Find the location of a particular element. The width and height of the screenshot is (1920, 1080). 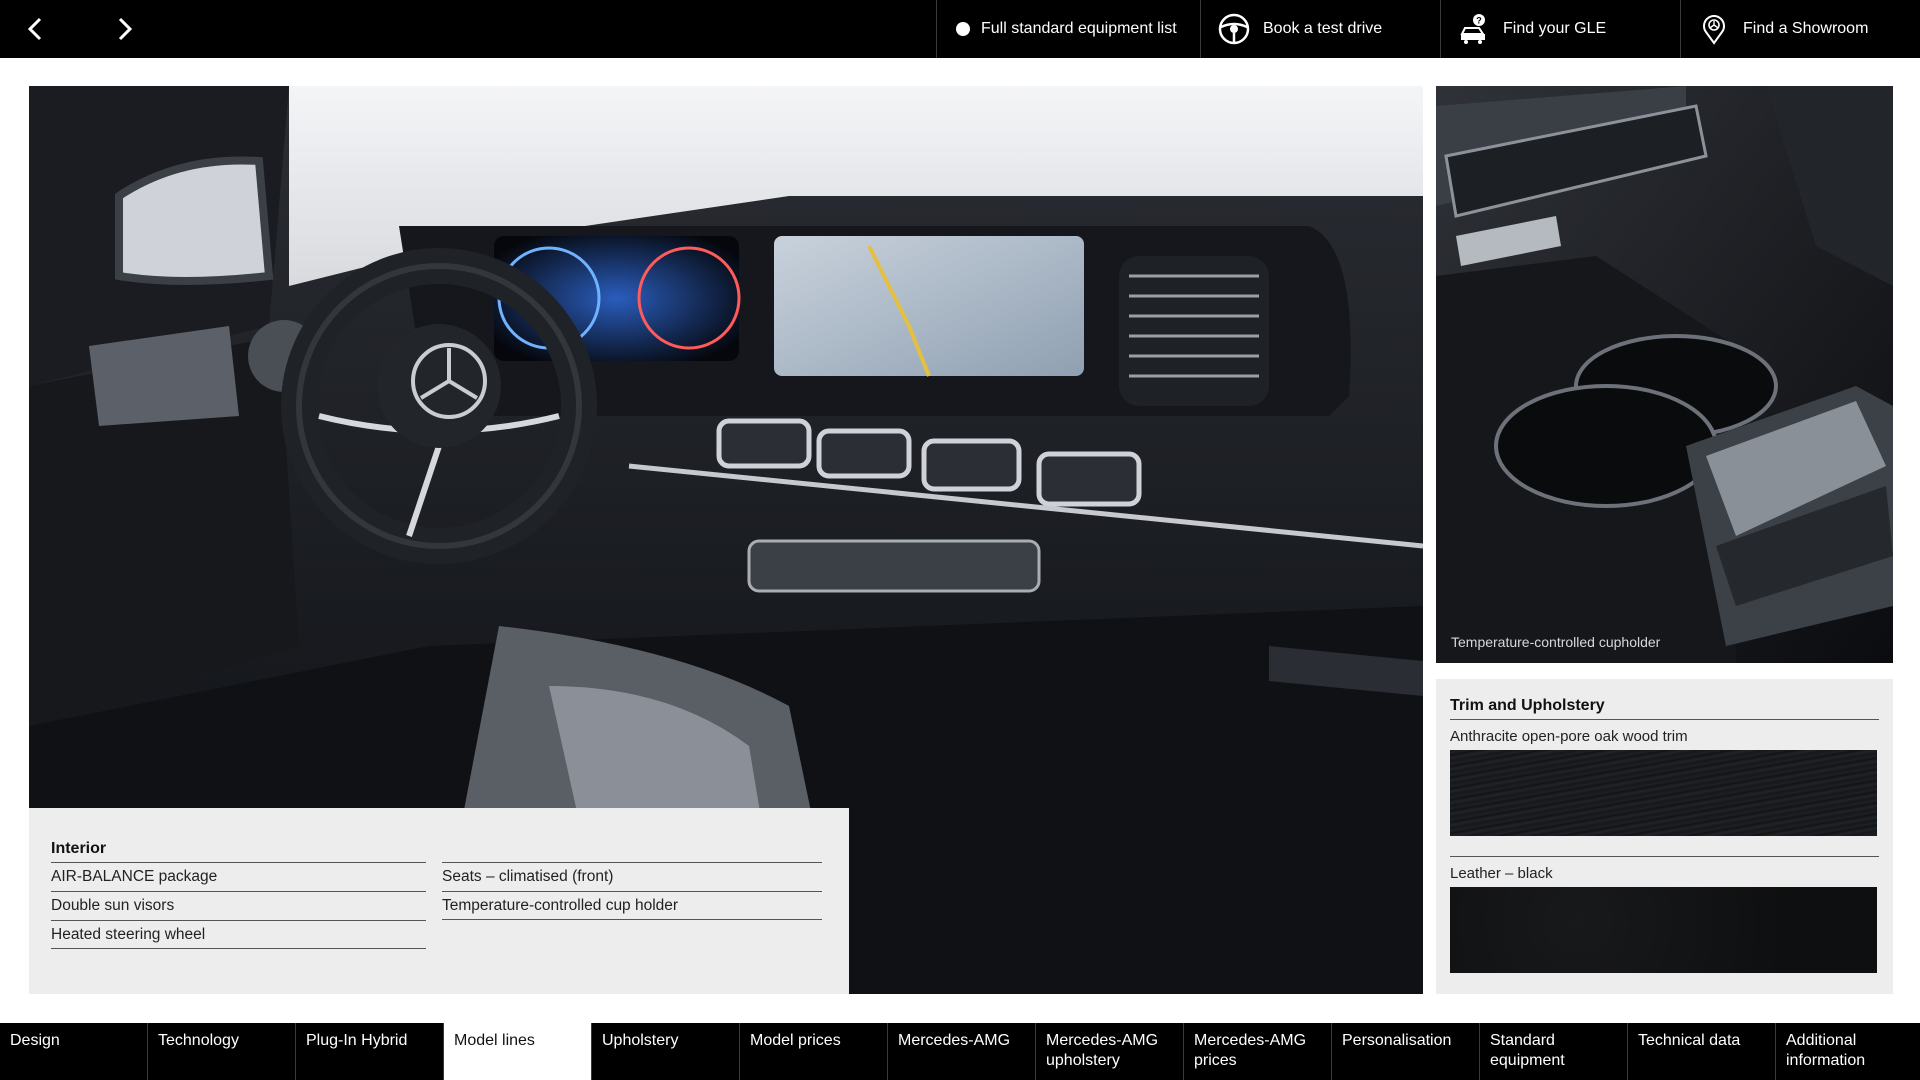

tab-standard-equipment: Standard equipment is located at coordinates (1554, 1051).